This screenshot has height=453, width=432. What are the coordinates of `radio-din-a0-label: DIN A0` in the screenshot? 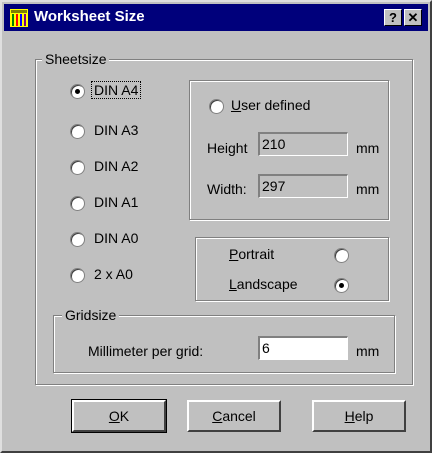 It's located at (116, 238).